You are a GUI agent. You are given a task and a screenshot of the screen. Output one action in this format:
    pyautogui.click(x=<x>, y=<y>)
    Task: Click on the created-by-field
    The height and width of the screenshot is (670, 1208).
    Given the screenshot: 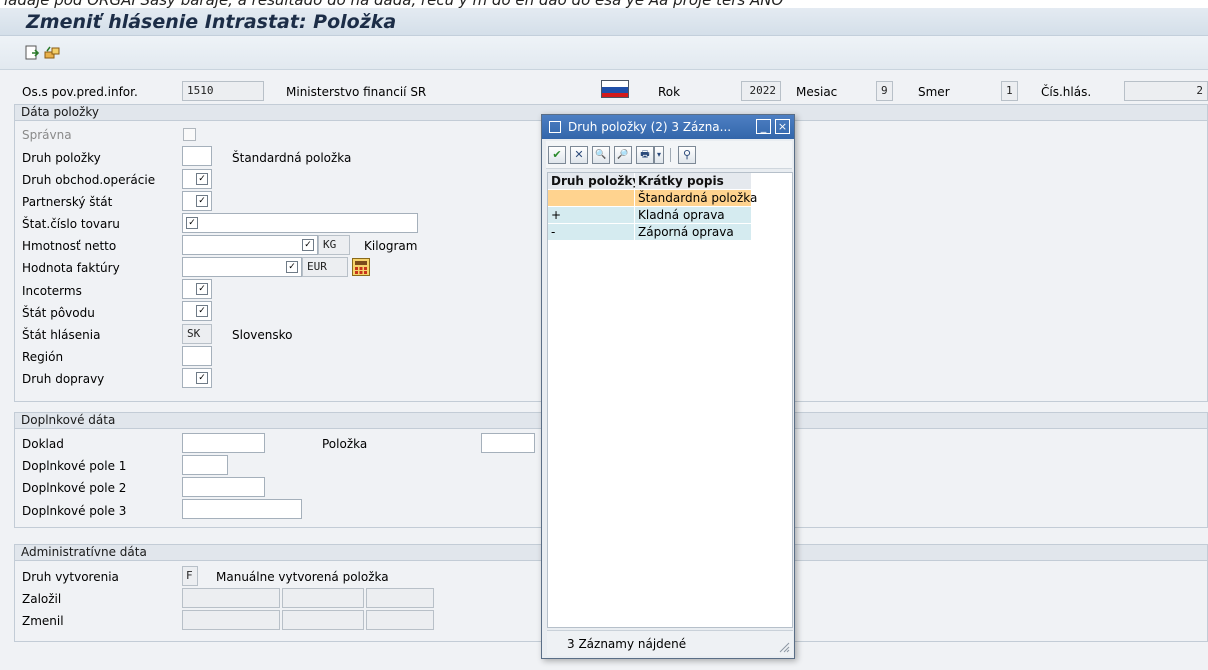 What is the action you would take?
    pyautogui.click(x=231, y=598)
    